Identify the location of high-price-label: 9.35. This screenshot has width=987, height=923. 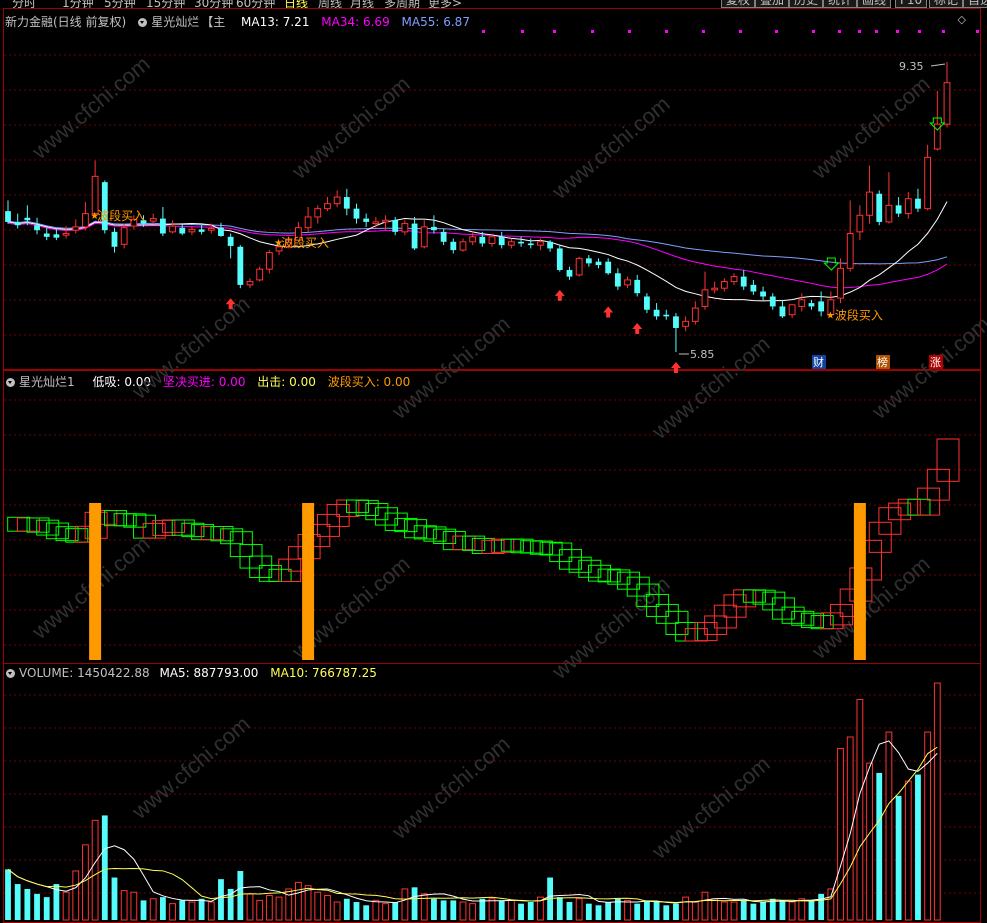
(911, 66).